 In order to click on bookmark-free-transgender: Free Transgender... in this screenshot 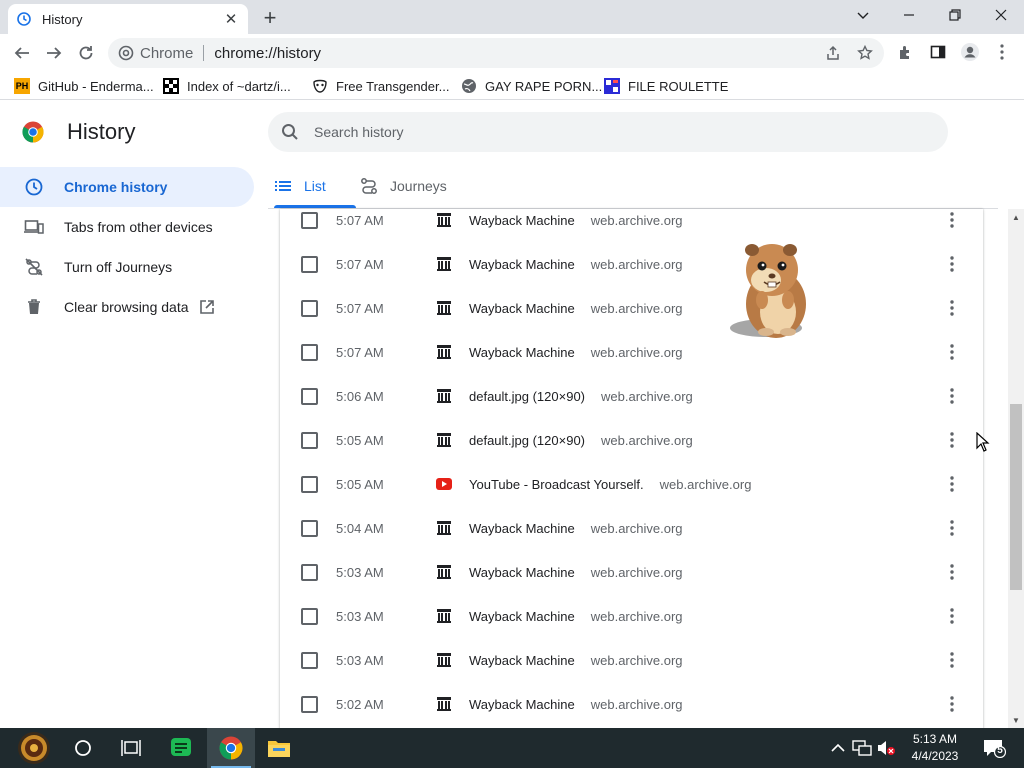, I will do `click(380, 86)`.